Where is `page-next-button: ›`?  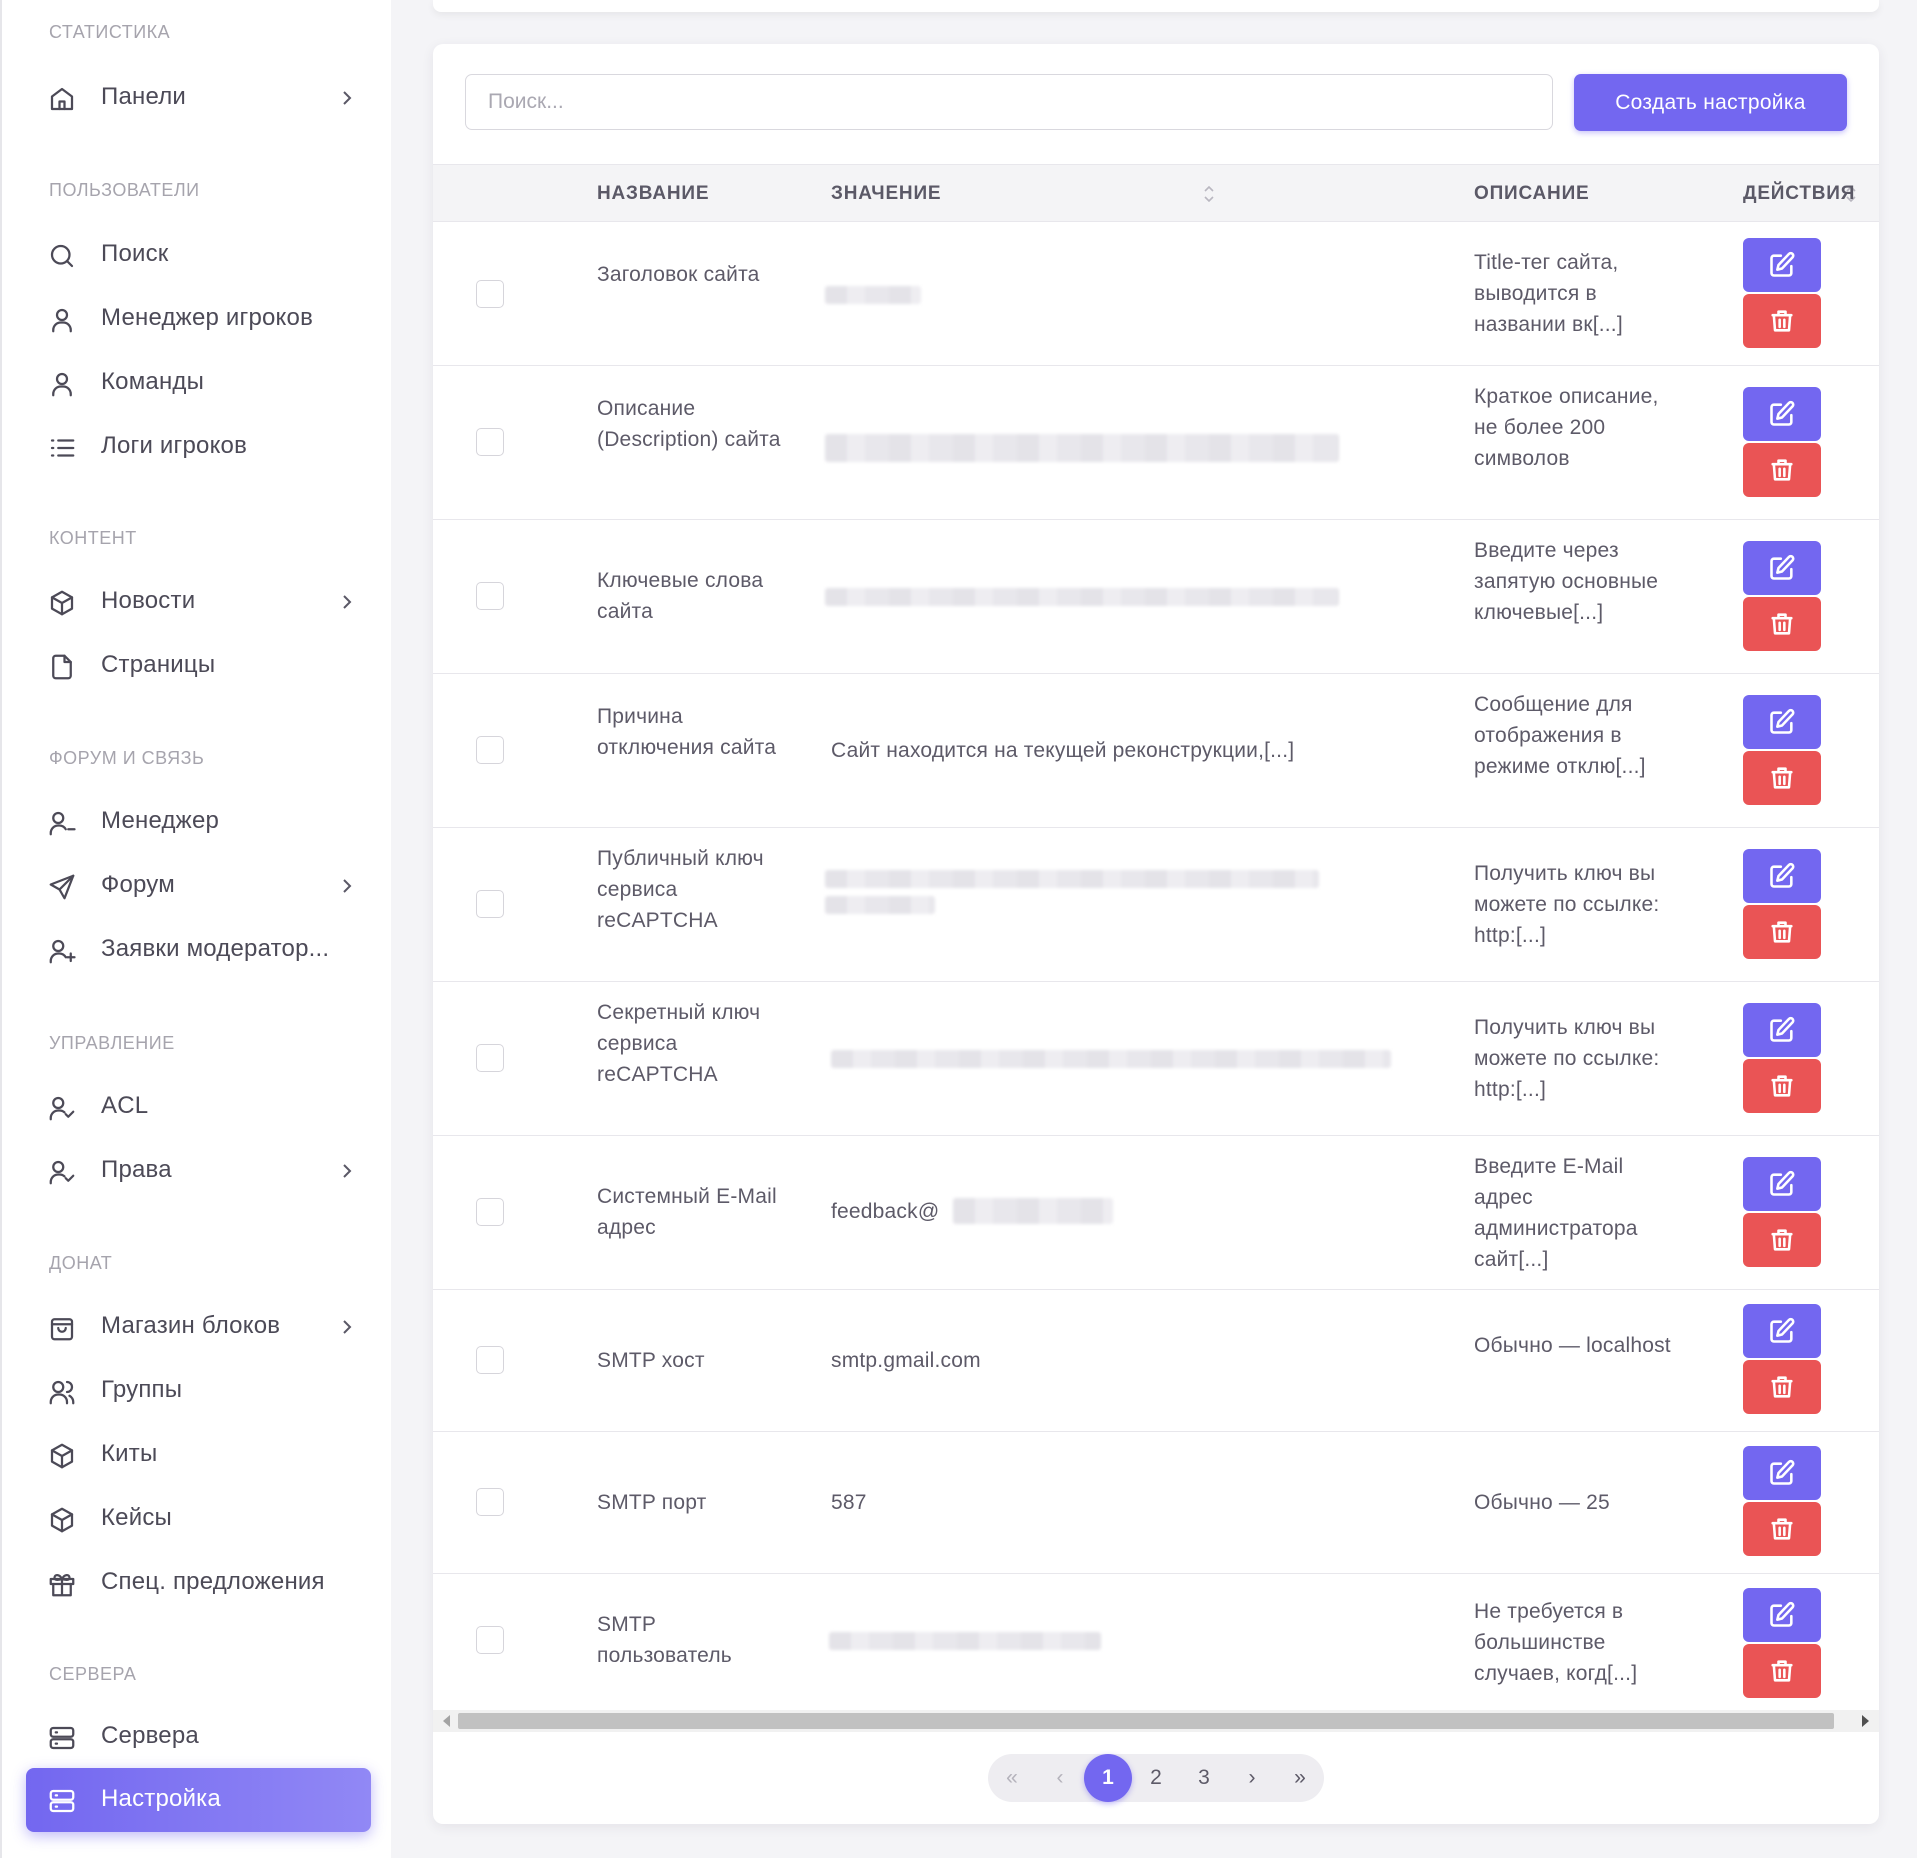 page-next-button: › is located at coordinates (1252, 1778).